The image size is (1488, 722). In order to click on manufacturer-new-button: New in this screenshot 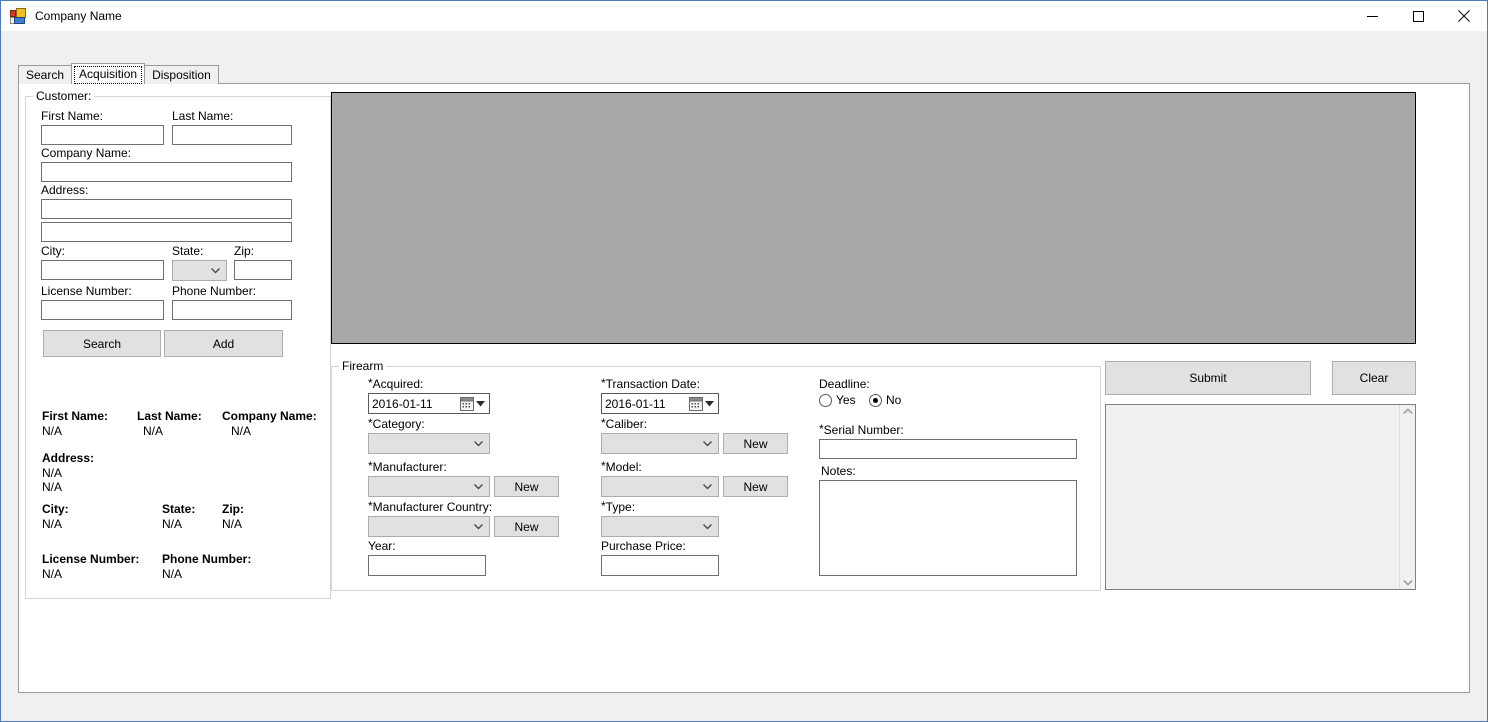, I will do `click(526, 486)`.